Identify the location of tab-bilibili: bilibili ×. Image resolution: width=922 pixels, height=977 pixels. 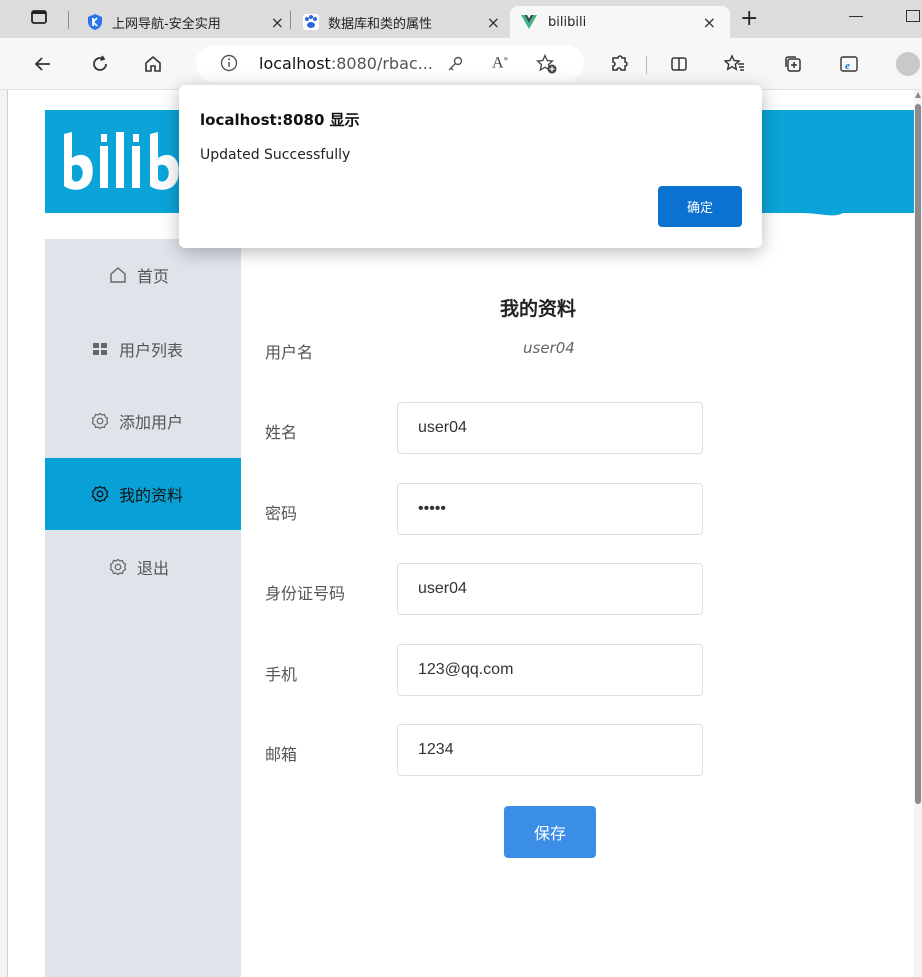
(620, 22).